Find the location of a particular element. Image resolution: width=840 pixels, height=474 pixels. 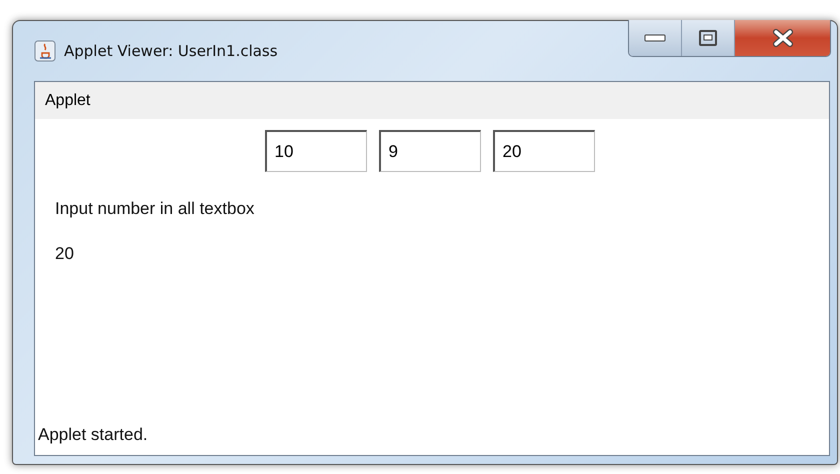

close-button is located at coordinates (782, 38).